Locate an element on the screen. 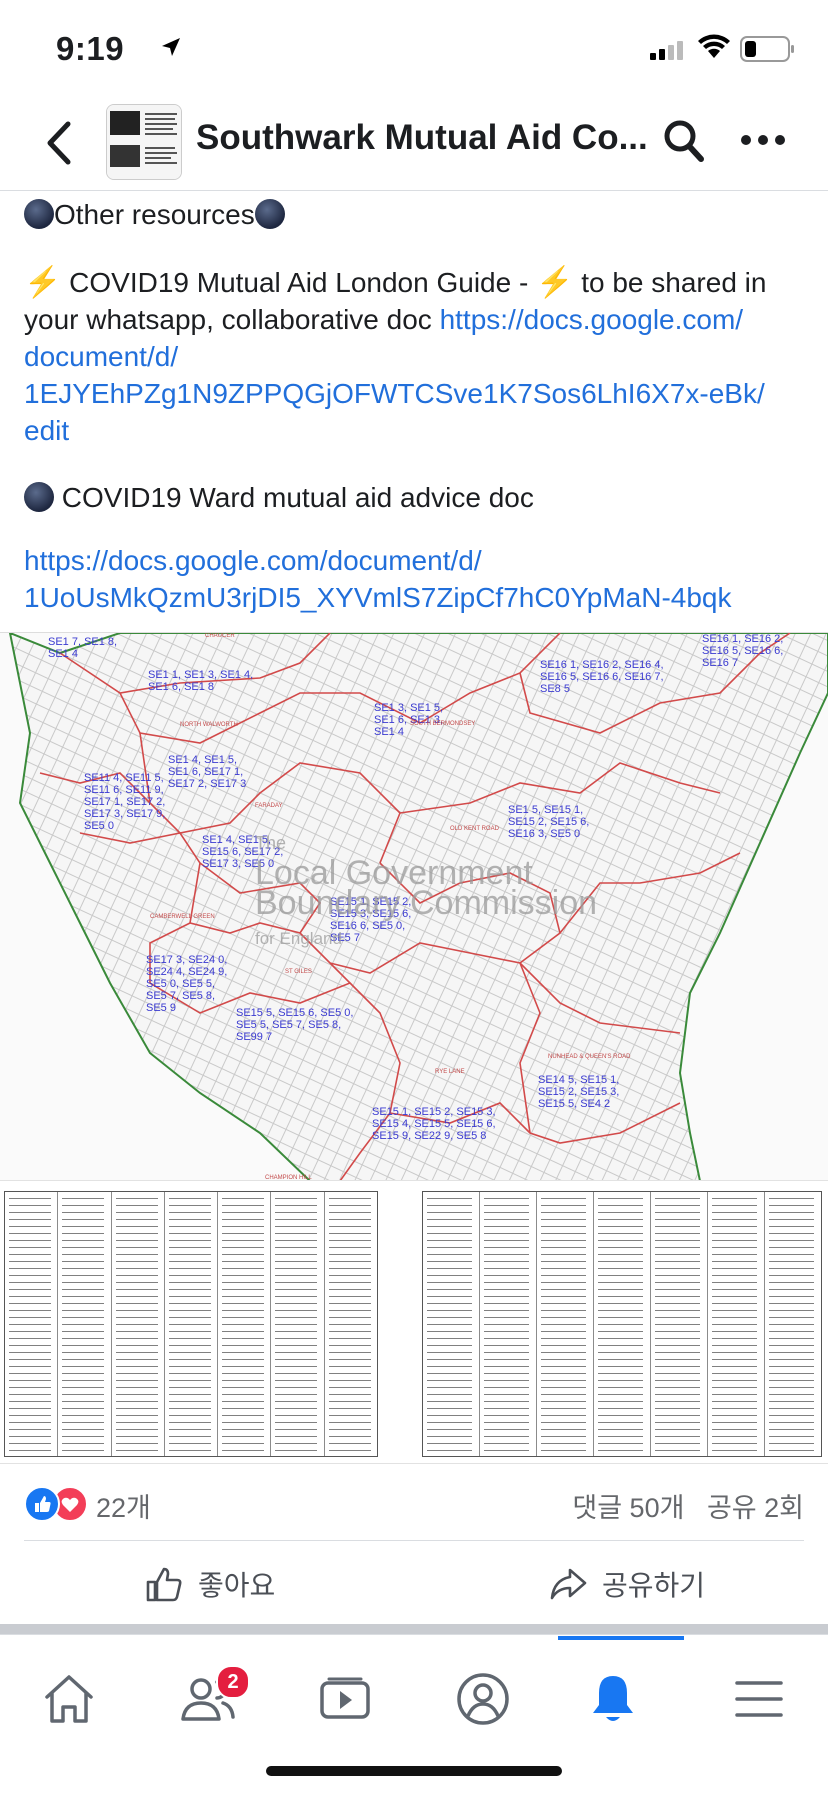 The width and height of the screenshot is (828, 1793). road-label: NUNHEAD & QUEEN'S ROAD is located at coordinates (589, 1057).